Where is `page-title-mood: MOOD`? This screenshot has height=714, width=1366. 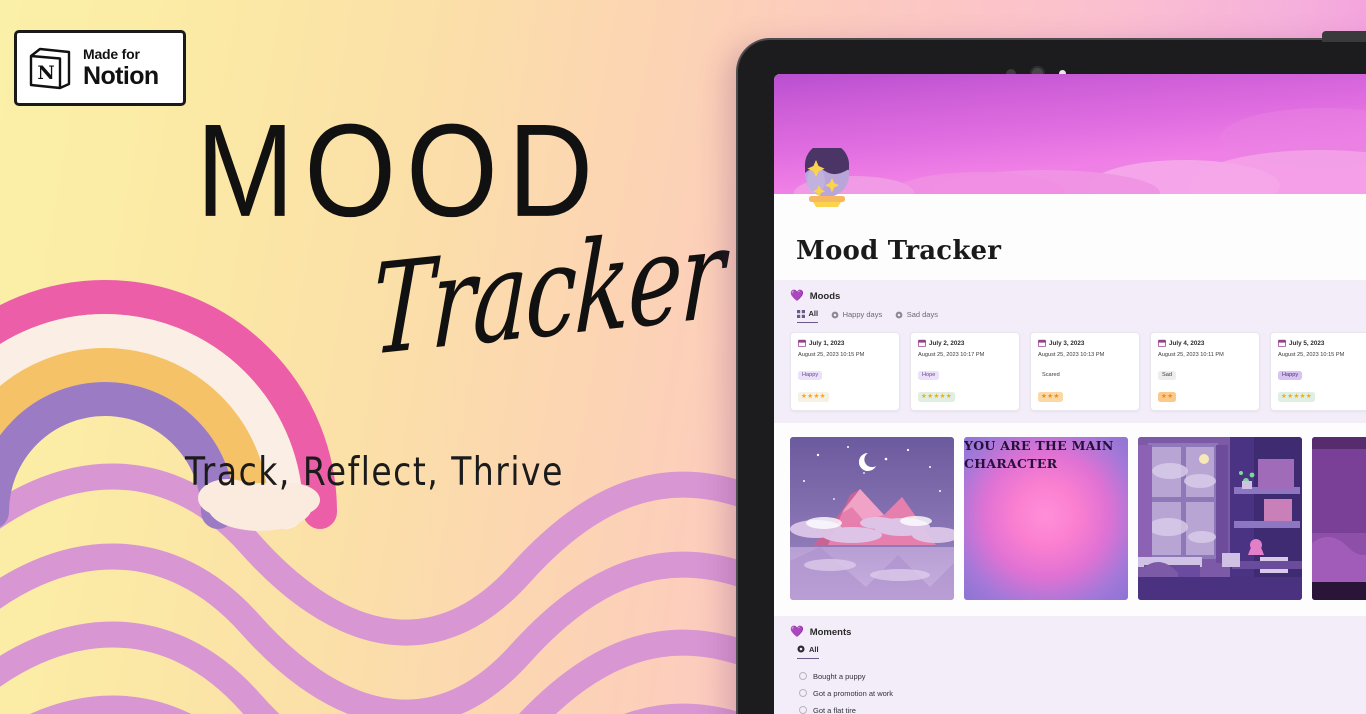 page-title-mood: MOOD is located at coordinates (400, 171).